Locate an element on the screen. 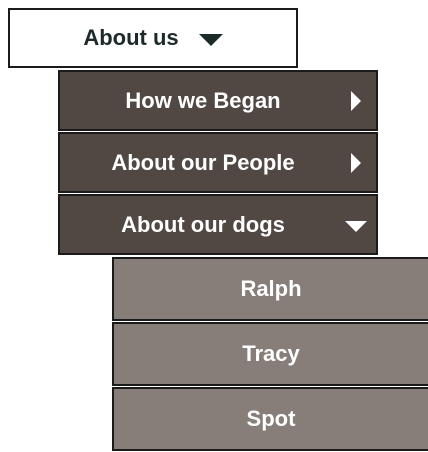  menu-item-how-we-began: How we Began is located at coordinates (218, 100).